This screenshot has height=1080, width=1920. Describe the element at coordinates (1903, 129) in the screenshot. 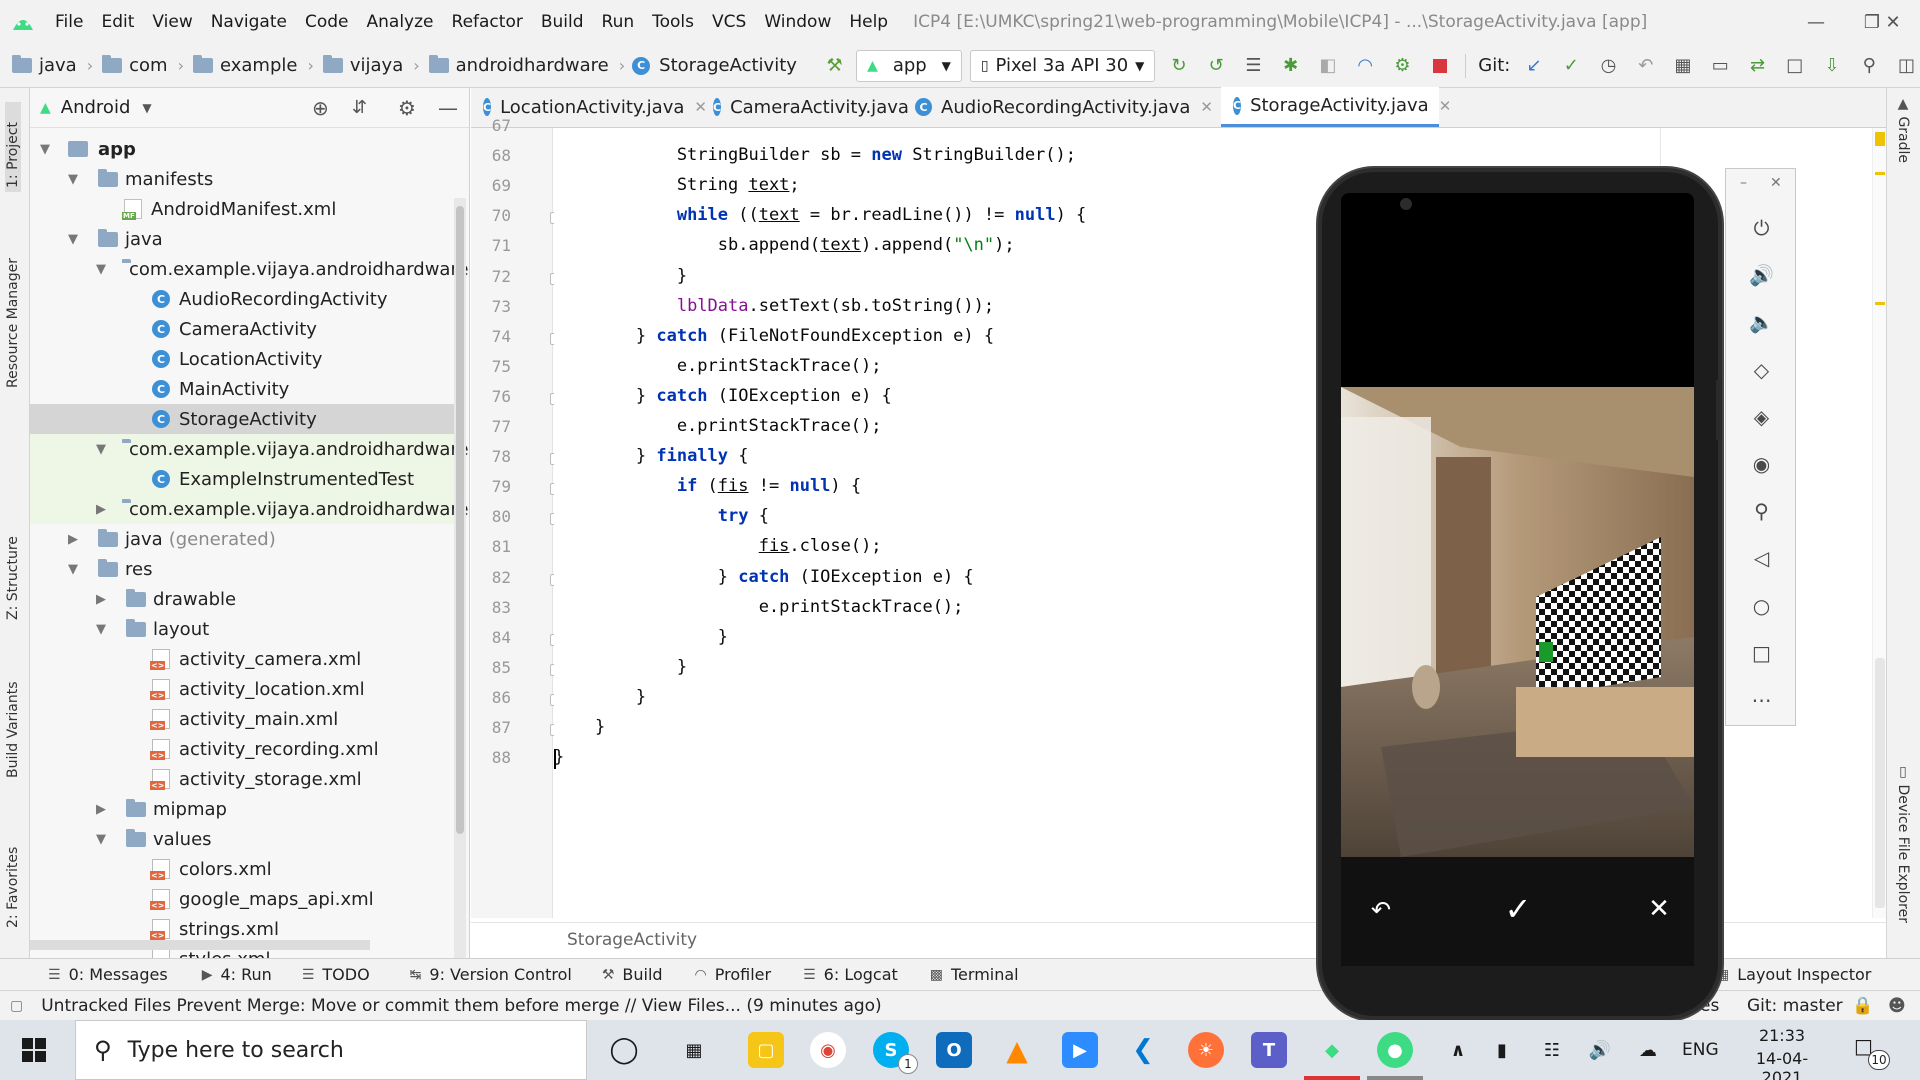

I see `tool-tab-gradle: ▲ Gradle` at that location.